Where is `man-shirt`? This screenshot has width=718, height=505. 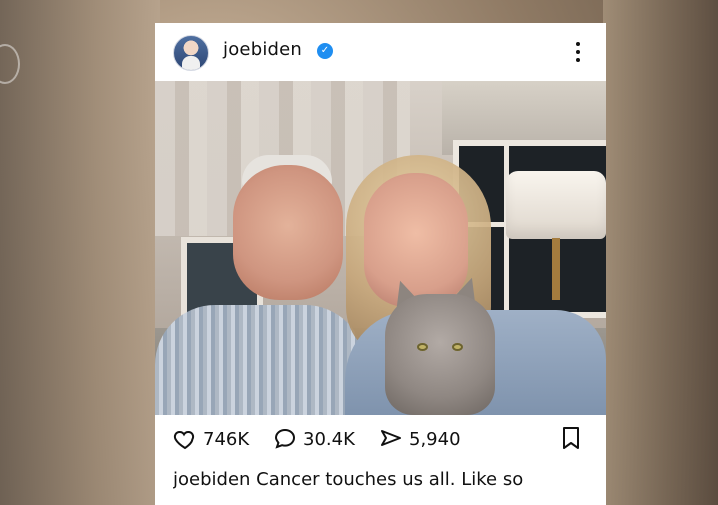 man-shirt is located at coordinates (260, 360).